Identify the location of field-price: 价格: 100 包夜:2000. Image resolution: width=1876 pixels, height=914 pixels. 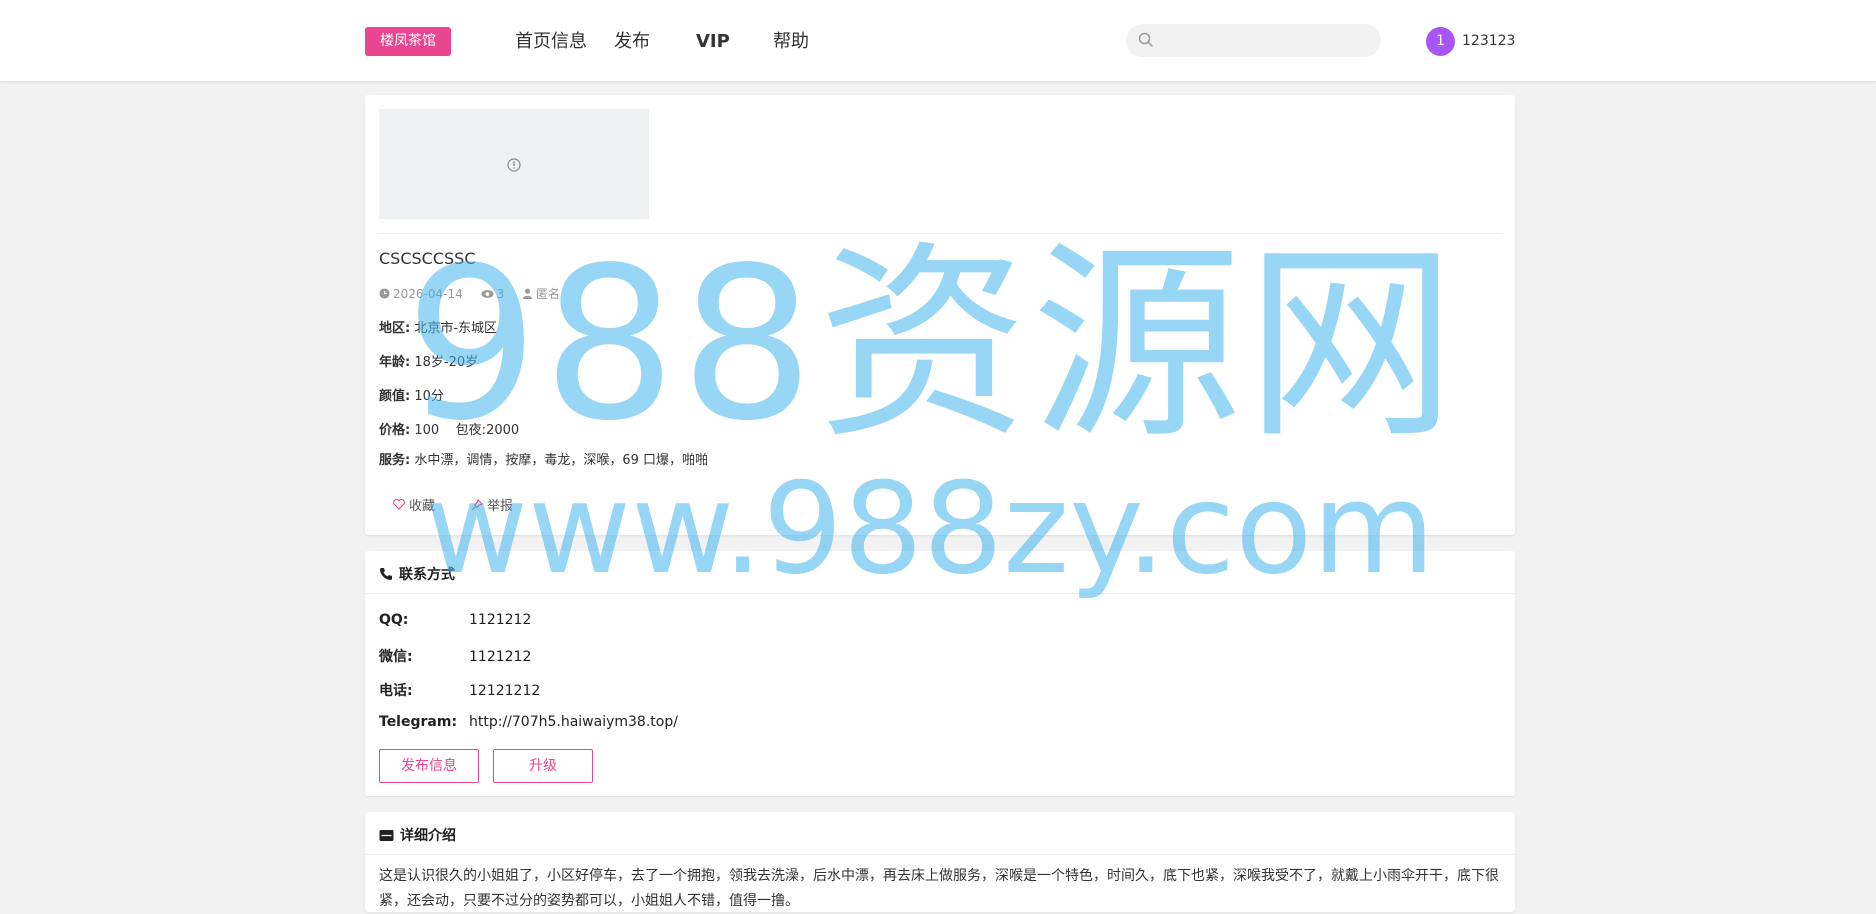
(449, 428).